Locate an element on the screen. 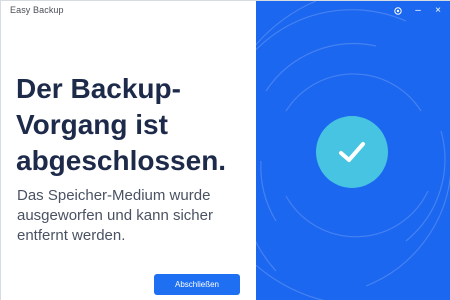 The height and width of the screenshot is (300, 450). close-button: × is located at coordinates (438, 11).